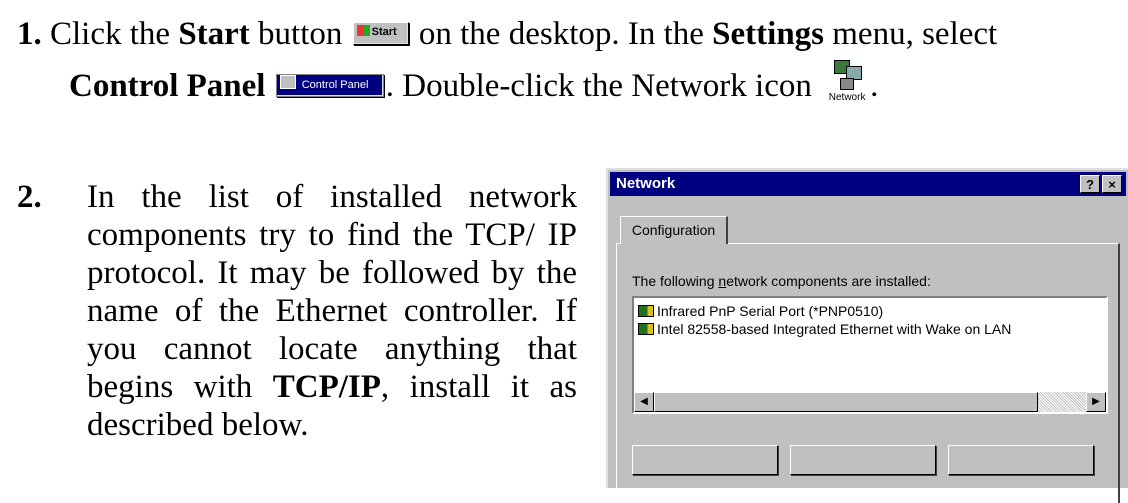 Image resolution: width=1128 pixels, height=503 pixels. I want to click on close-button: ×, so click(1112, 184).